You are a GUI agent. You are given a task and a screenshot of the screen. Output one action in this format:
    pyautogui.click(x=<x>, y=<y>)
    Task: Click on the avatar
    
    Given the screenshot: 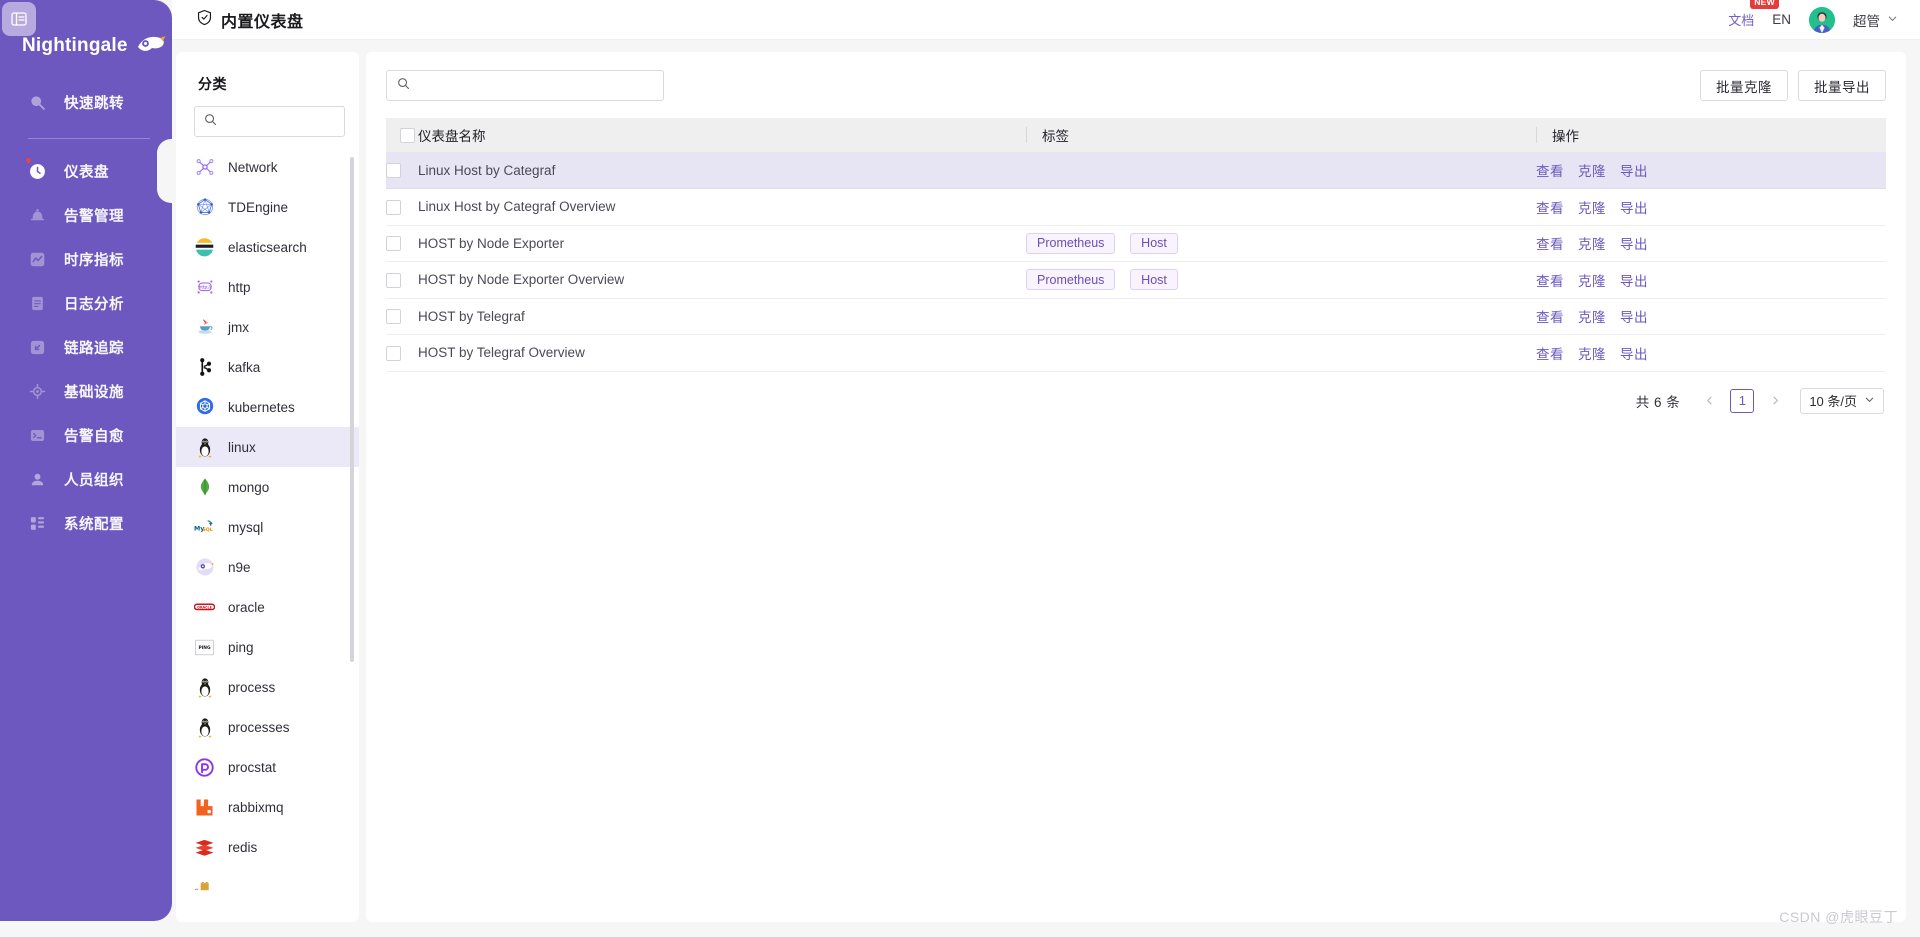 What is the action you would take?
    pyautogui.click(x=1822, y=19)
    